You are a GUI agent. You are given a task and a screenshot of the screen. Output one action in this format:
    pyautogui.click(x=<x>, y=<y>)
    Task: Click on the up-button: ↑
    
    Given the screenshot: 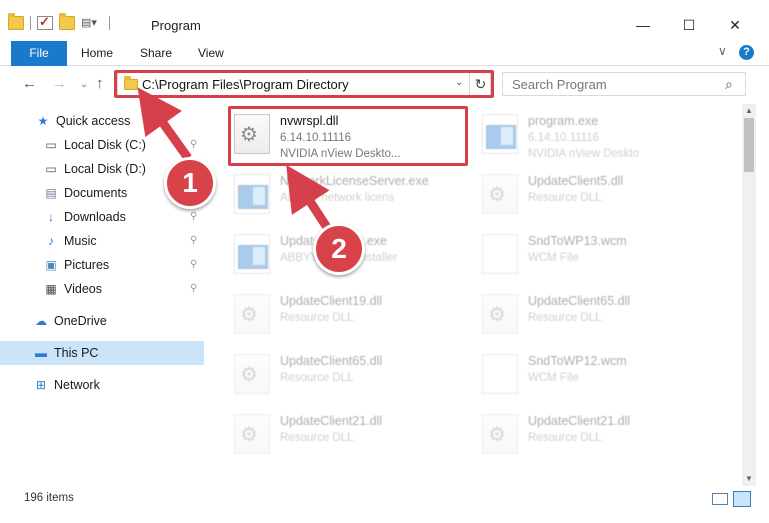 What is the action you would take?
    pyautogui.click(x=100, y=83)
    